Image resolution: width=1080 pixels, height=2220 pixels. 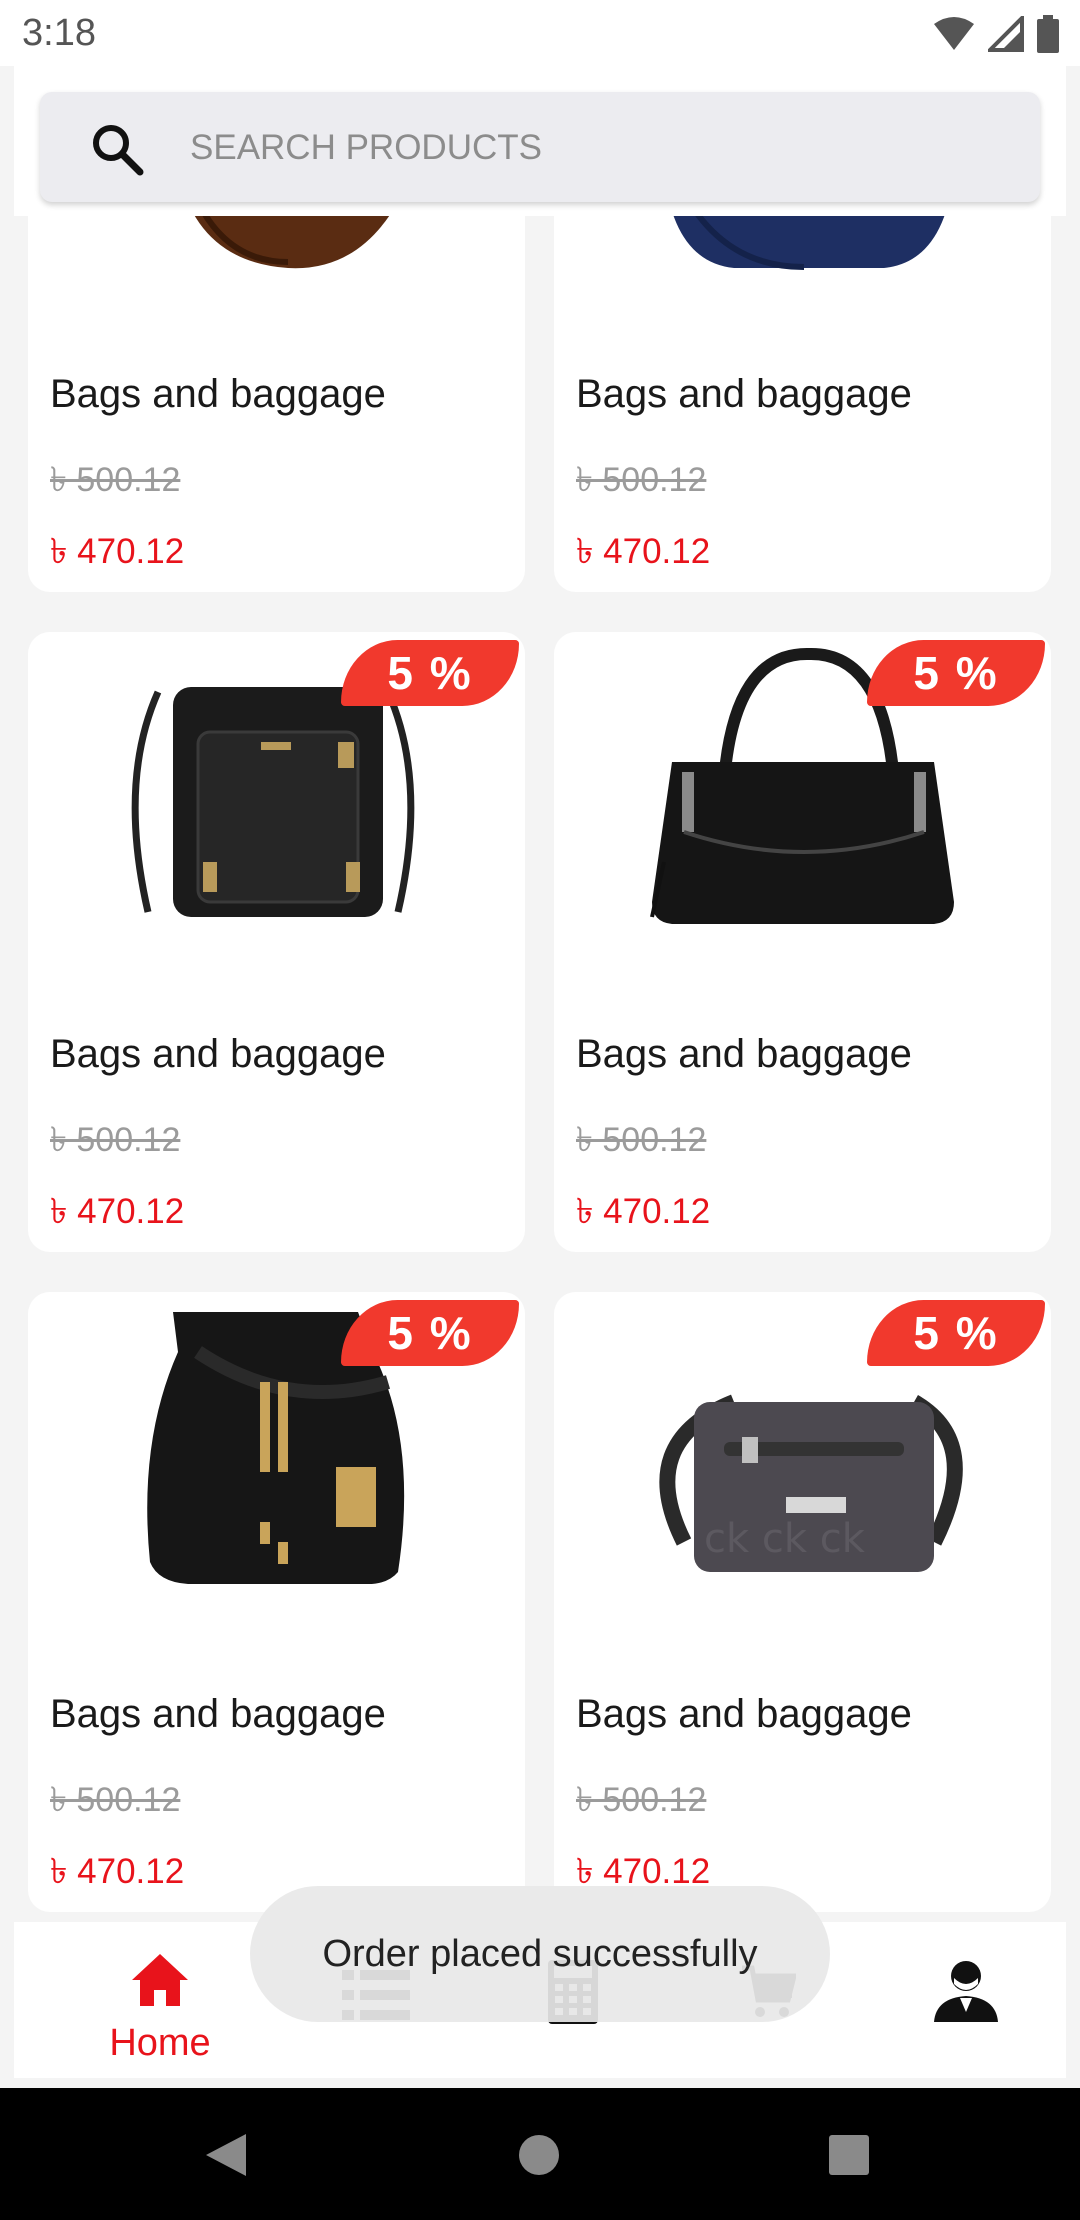 I want to click on cellular-signal-icon, so click(x=1006, y=34).